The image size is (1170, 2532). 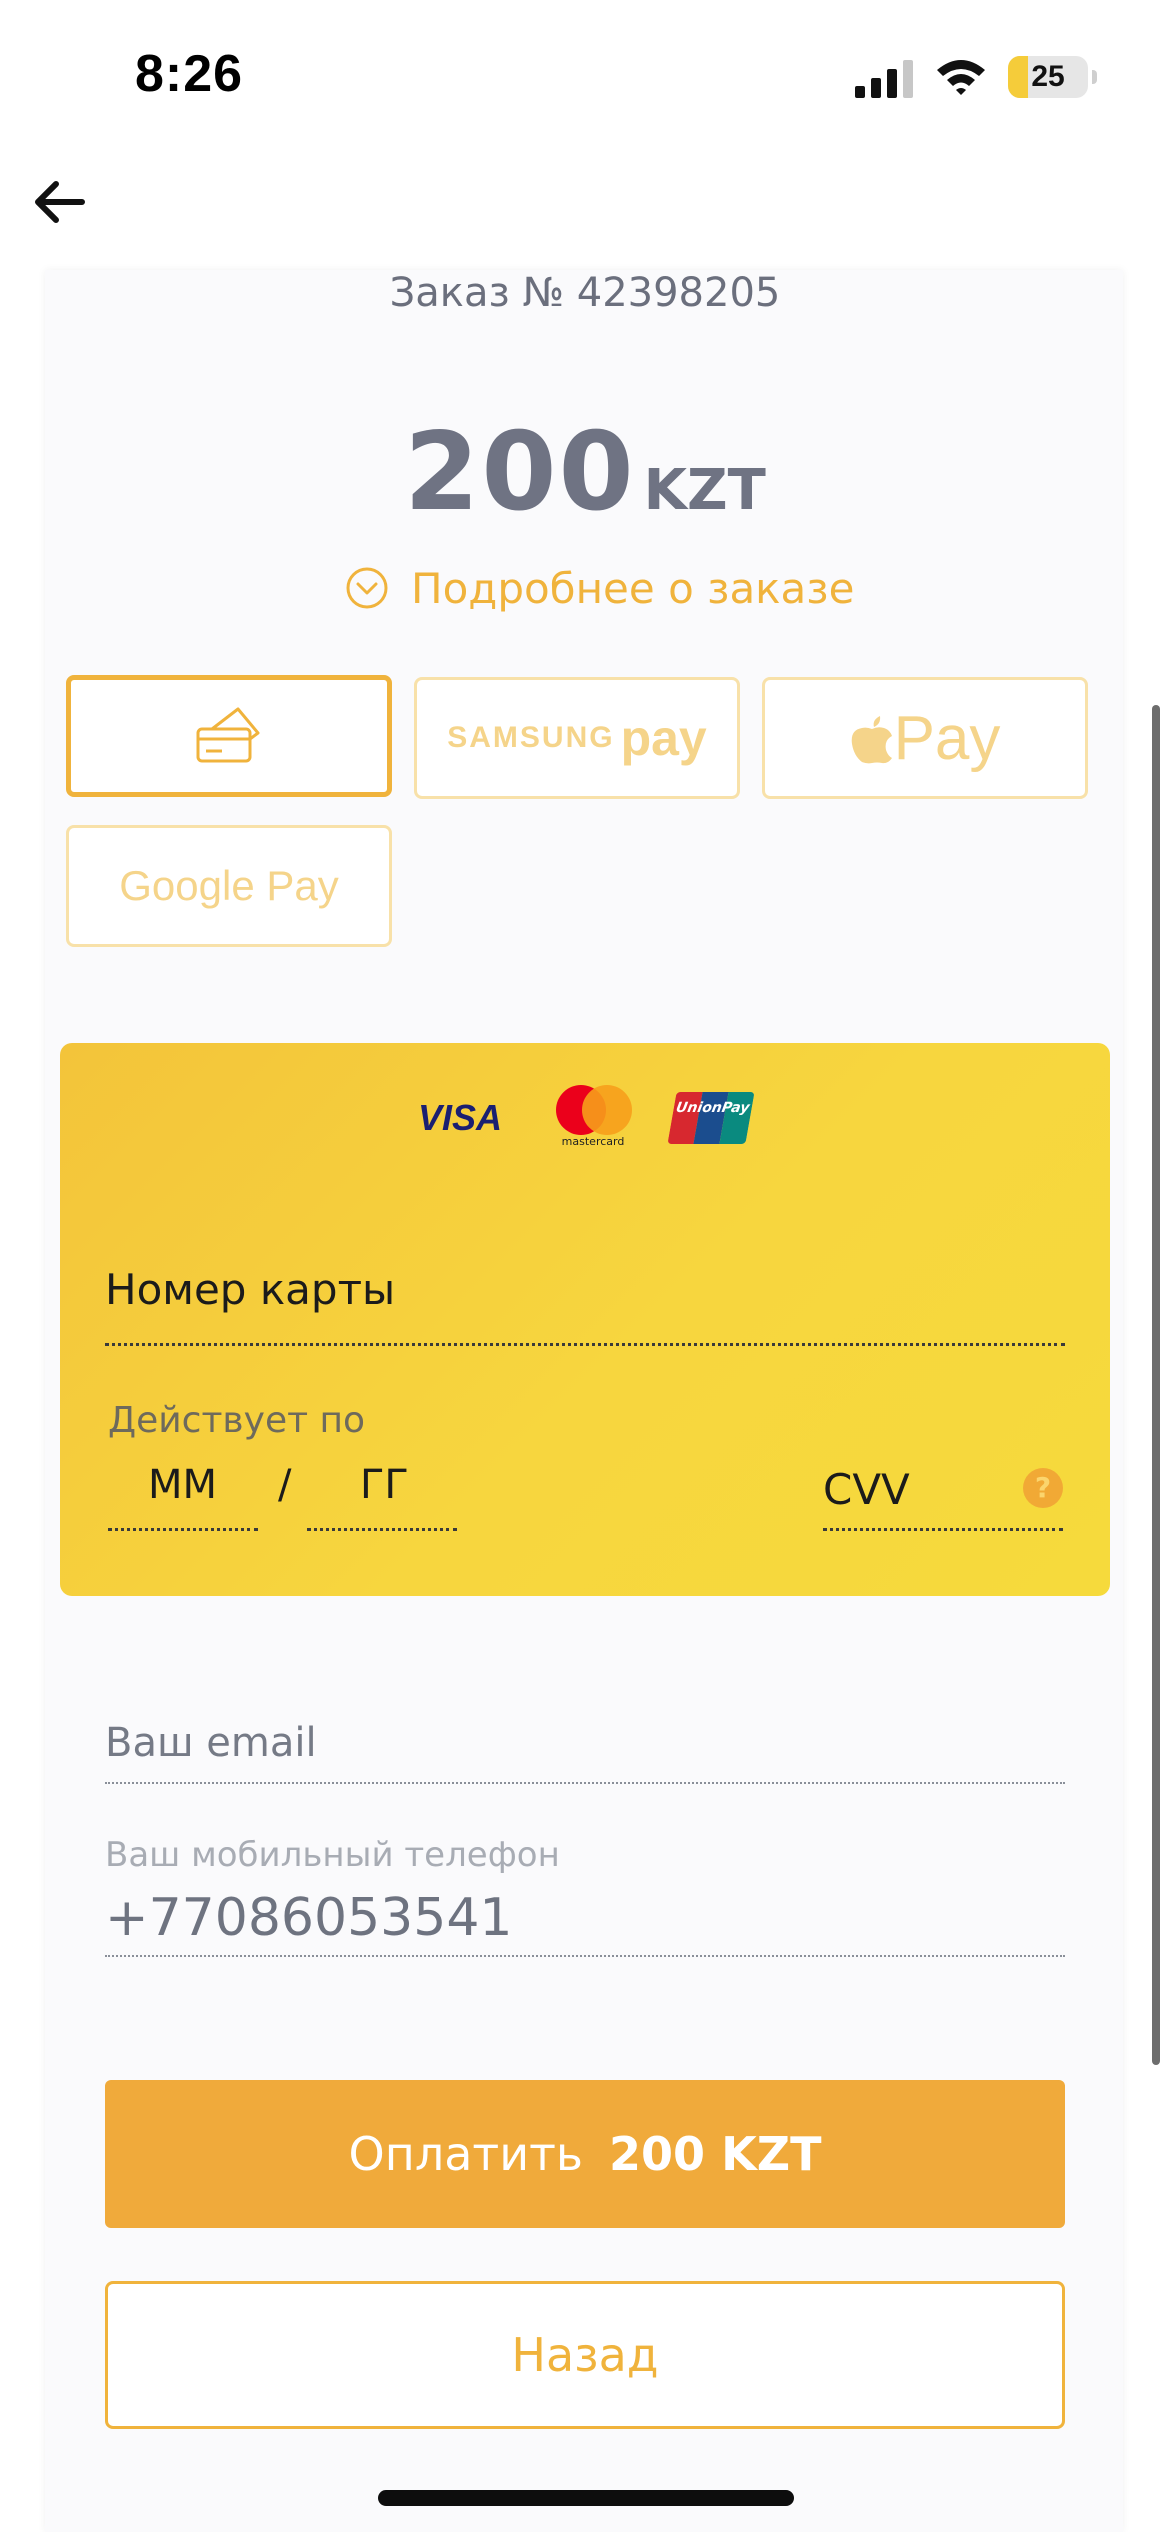 I want to click on payment-method-apple-pay: Pay, so click(x=925, y=738).